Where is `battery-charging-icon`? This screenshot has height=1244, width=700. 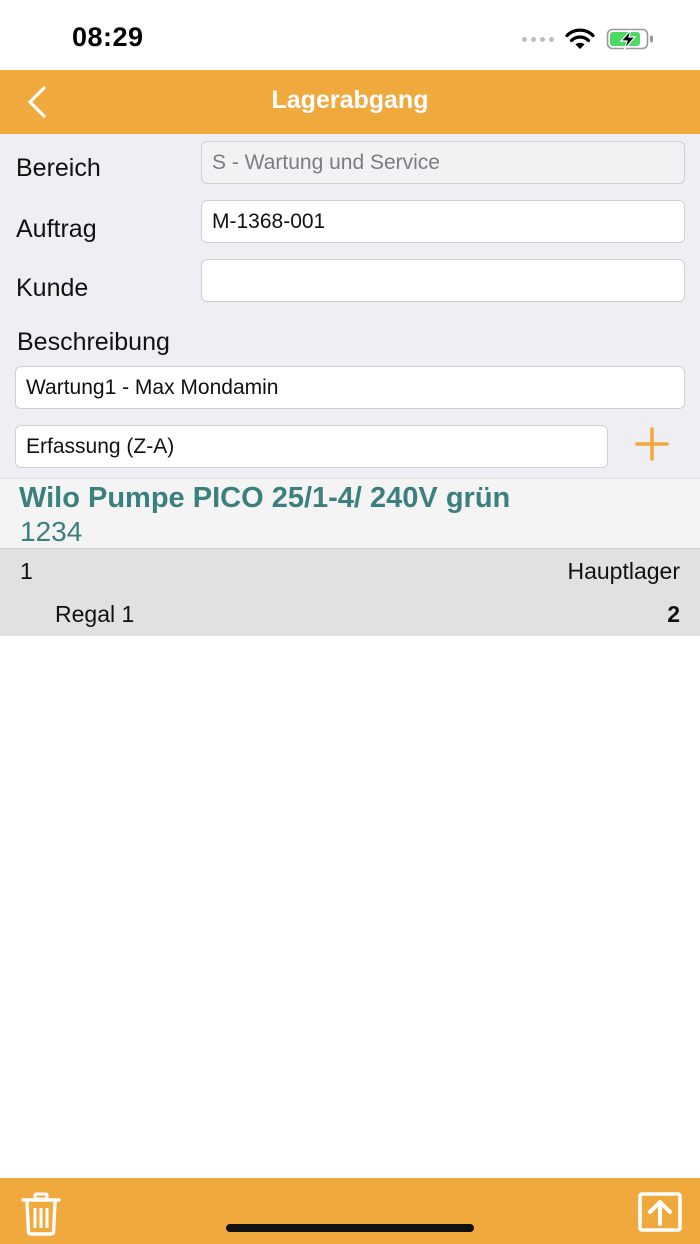 battery-charging-icon is located at coordinates (629, 39).